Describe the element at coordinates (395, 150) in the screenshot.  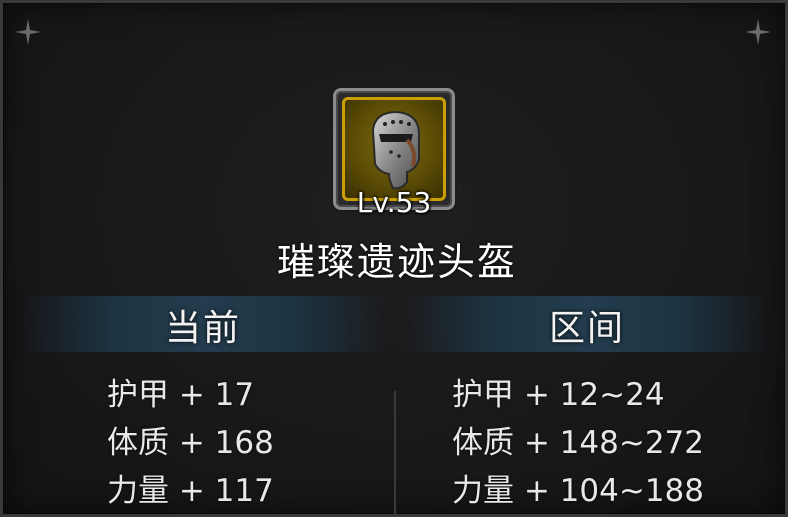
I see `helmet-icon` at that location.